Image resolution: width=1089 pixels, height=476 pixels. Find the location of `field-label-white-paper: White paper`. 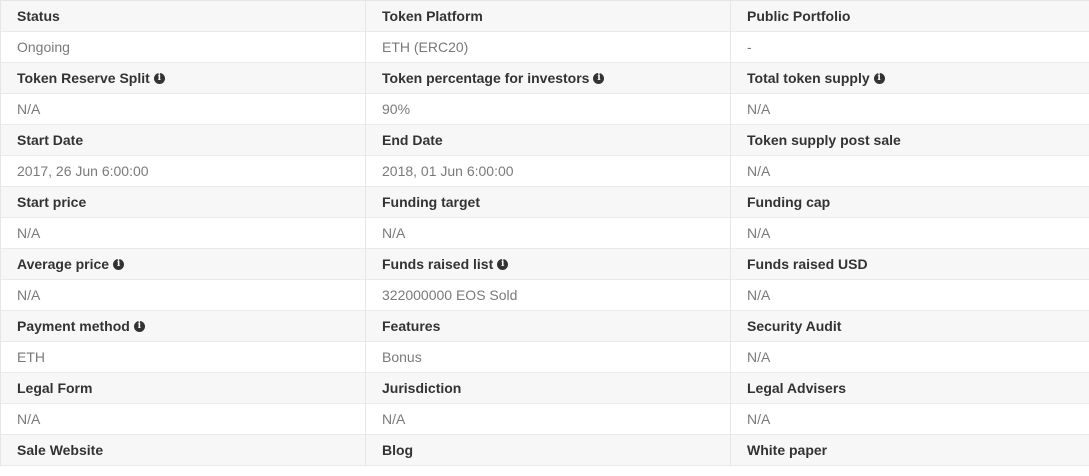

field-label-white-paper: White paper is located at coordinates (910, 450).